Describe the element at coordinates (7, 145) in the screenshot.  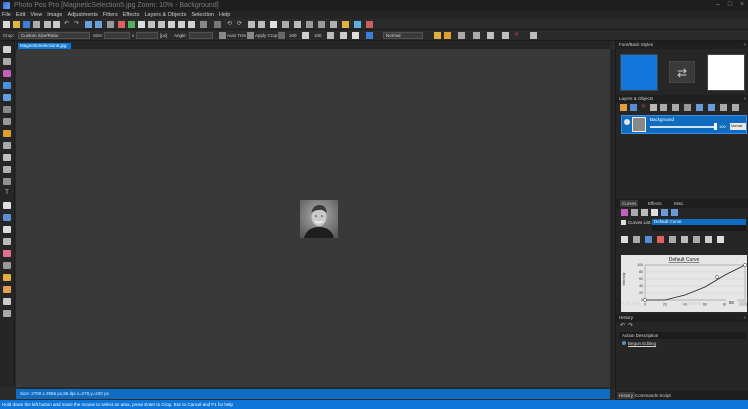
I see `lasso-tool-icon` at that location.